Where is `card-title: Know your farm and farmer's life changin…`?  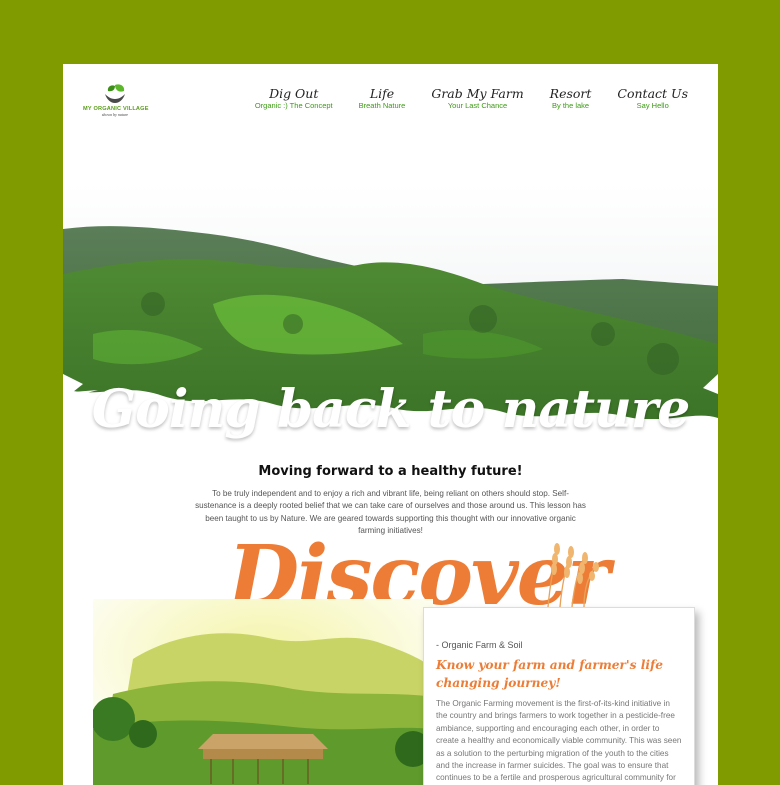
card-title: Know your farm and farmer's life changin… is located at coordinates (559, 674).